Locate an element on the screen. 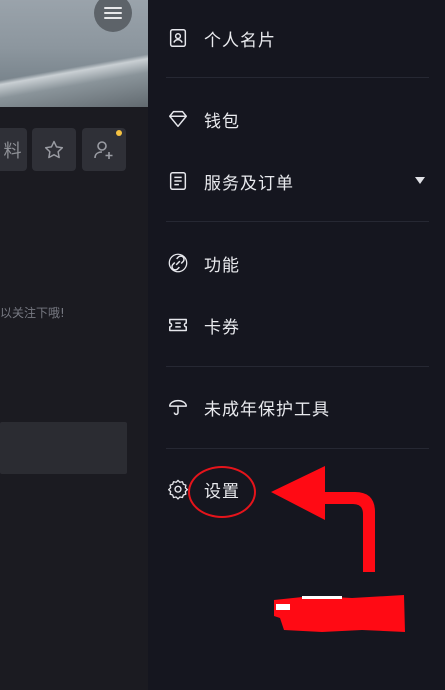 This screenshot has width=445, height=690. drawer-item-business-card: 个人名片 is located at coordinates (221, 38).